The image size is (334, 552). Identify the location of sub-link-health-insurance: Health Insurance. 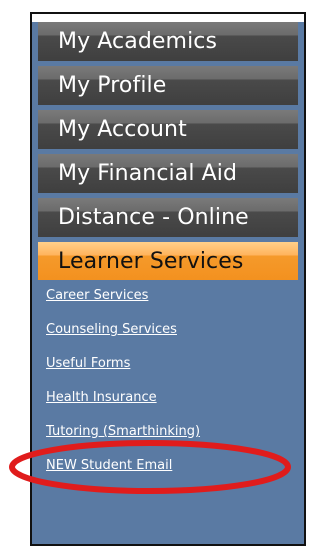
(101, 397).